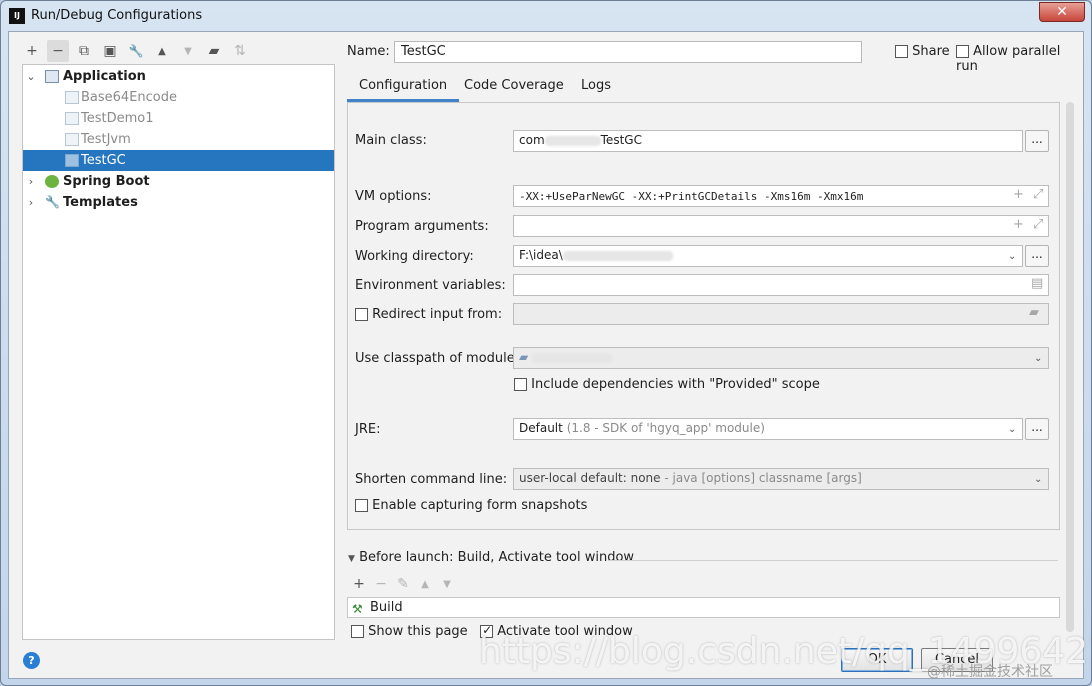 This screenshot has height=686, width=1092. I want to click on tree-node-base64encode: Base64Encode, so click(178, 97).